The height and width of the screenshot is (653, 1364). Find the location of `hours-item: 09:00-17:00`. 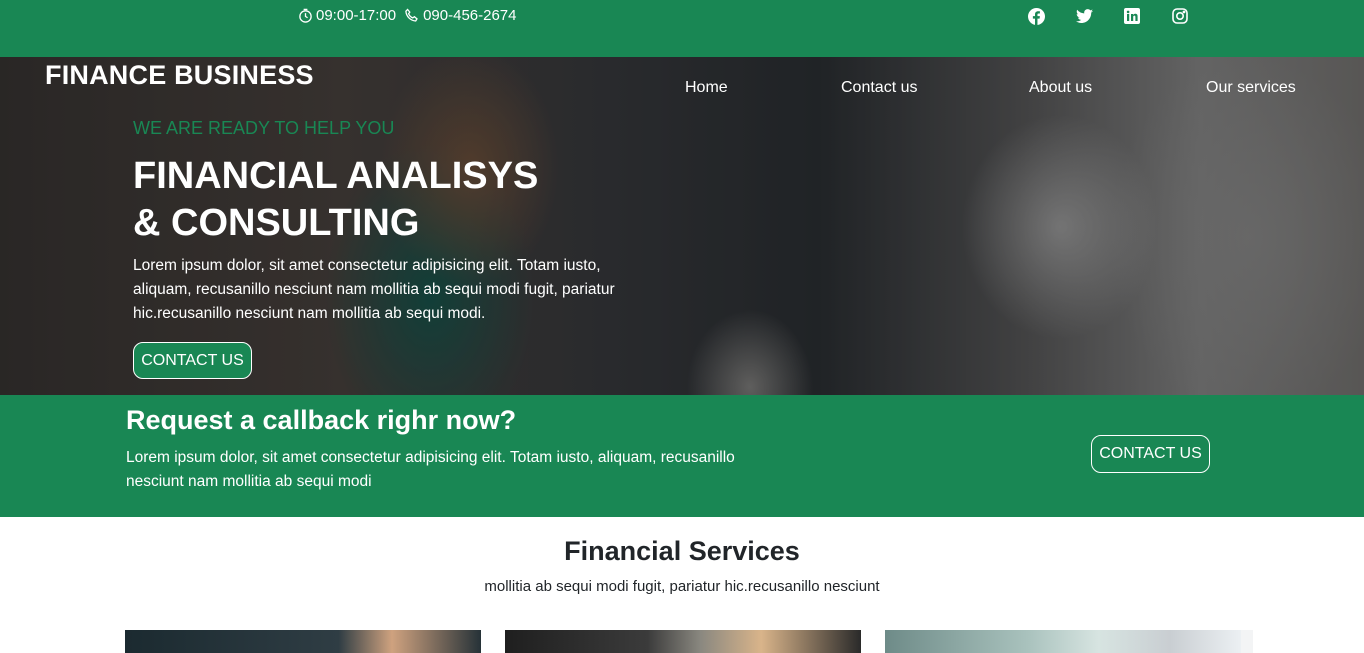

hours-item: 09:00-17:00 is located at coordinates (347, 15).